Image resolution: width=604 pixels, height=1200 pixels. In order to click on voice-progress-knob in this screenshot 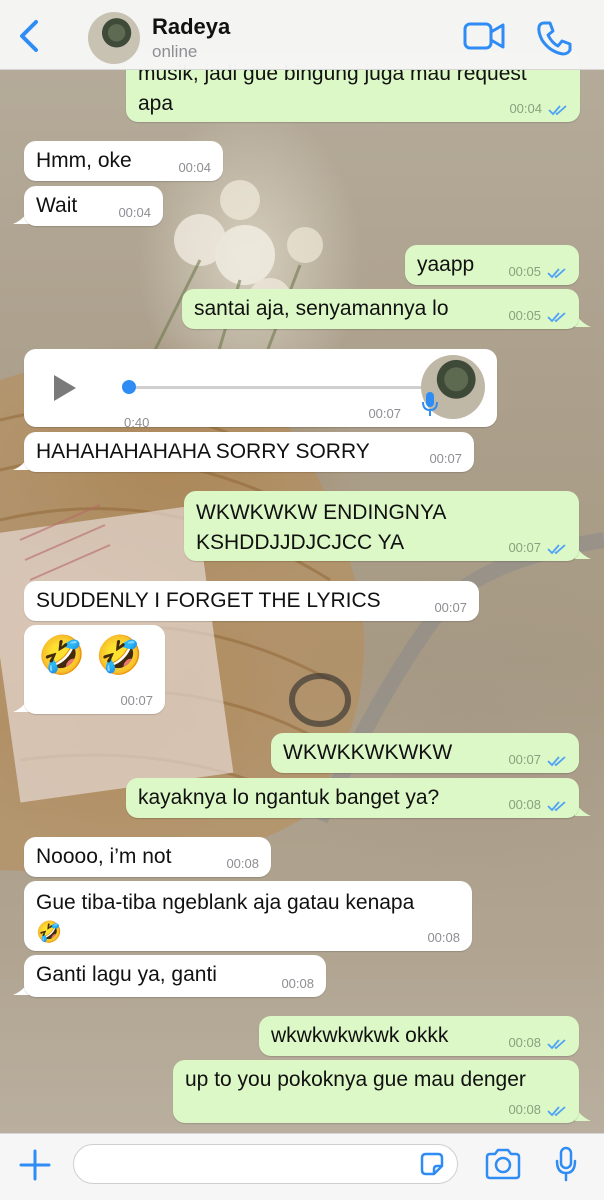, I will do `click(129, 387)`.